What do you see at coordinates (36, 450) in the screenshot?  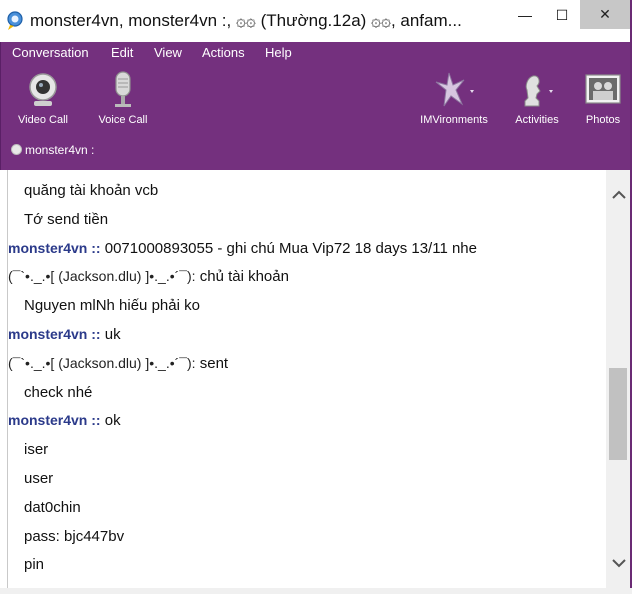 I see `message-text: iser` at bounding box center [36, 450].